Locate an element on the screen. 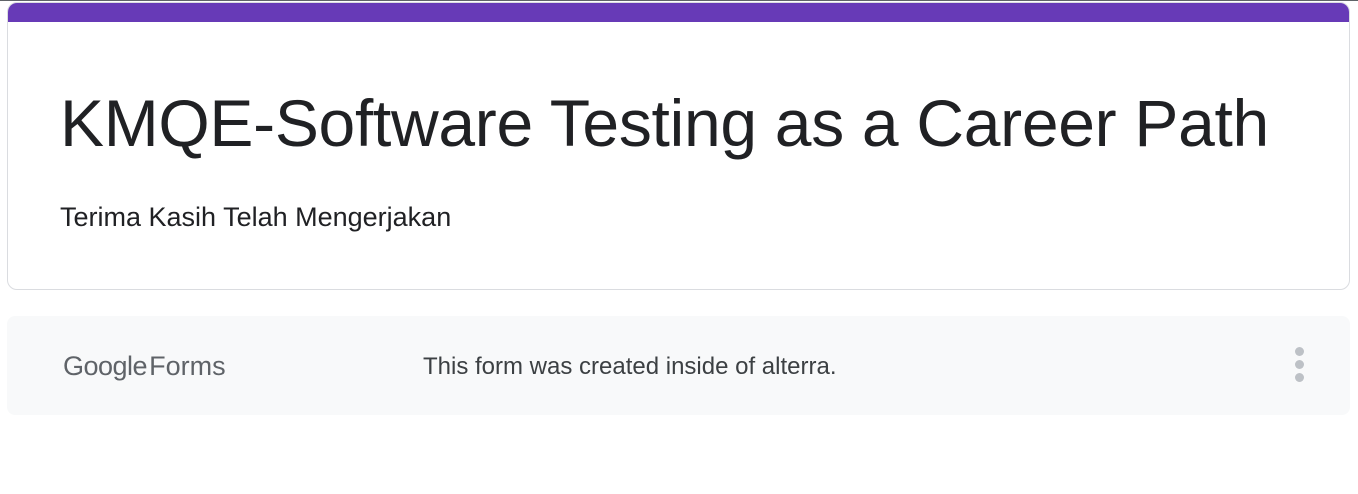 Image resolution: width=1358 pixels, height=494 pixels. confirmation-message: Terima Kasih Telah Mengerjakan is located at coordinates (256, 217).